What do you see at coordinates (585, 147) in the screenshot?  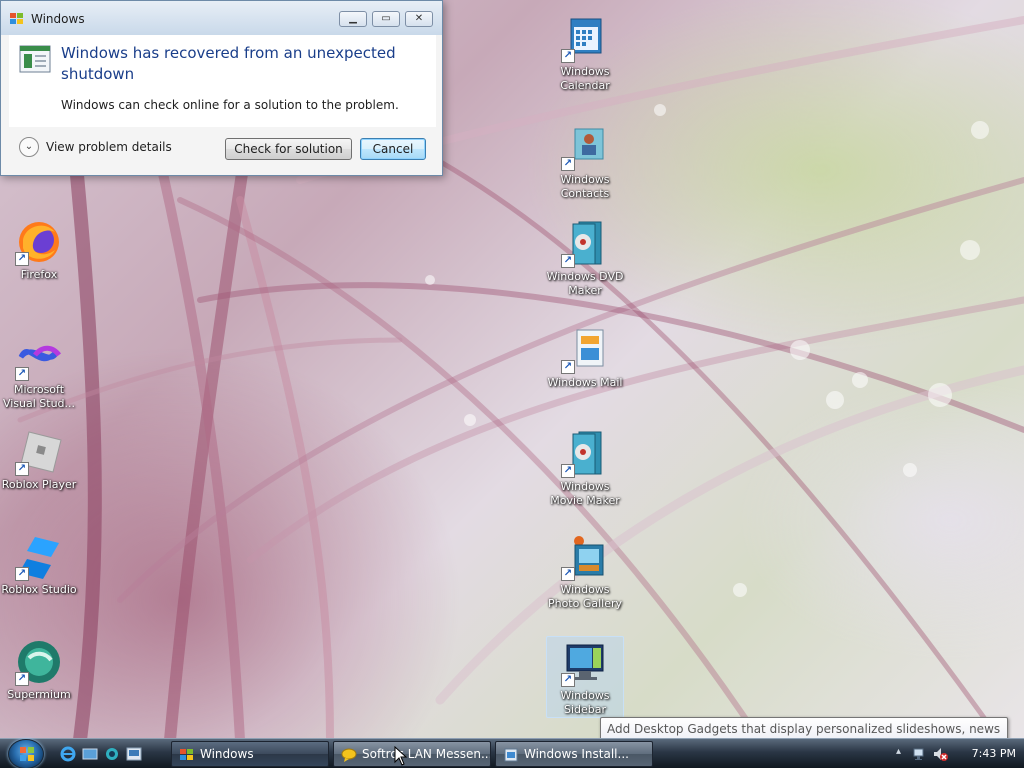 I see `contacts-icon: ↗` at bounding box center [585, 147].